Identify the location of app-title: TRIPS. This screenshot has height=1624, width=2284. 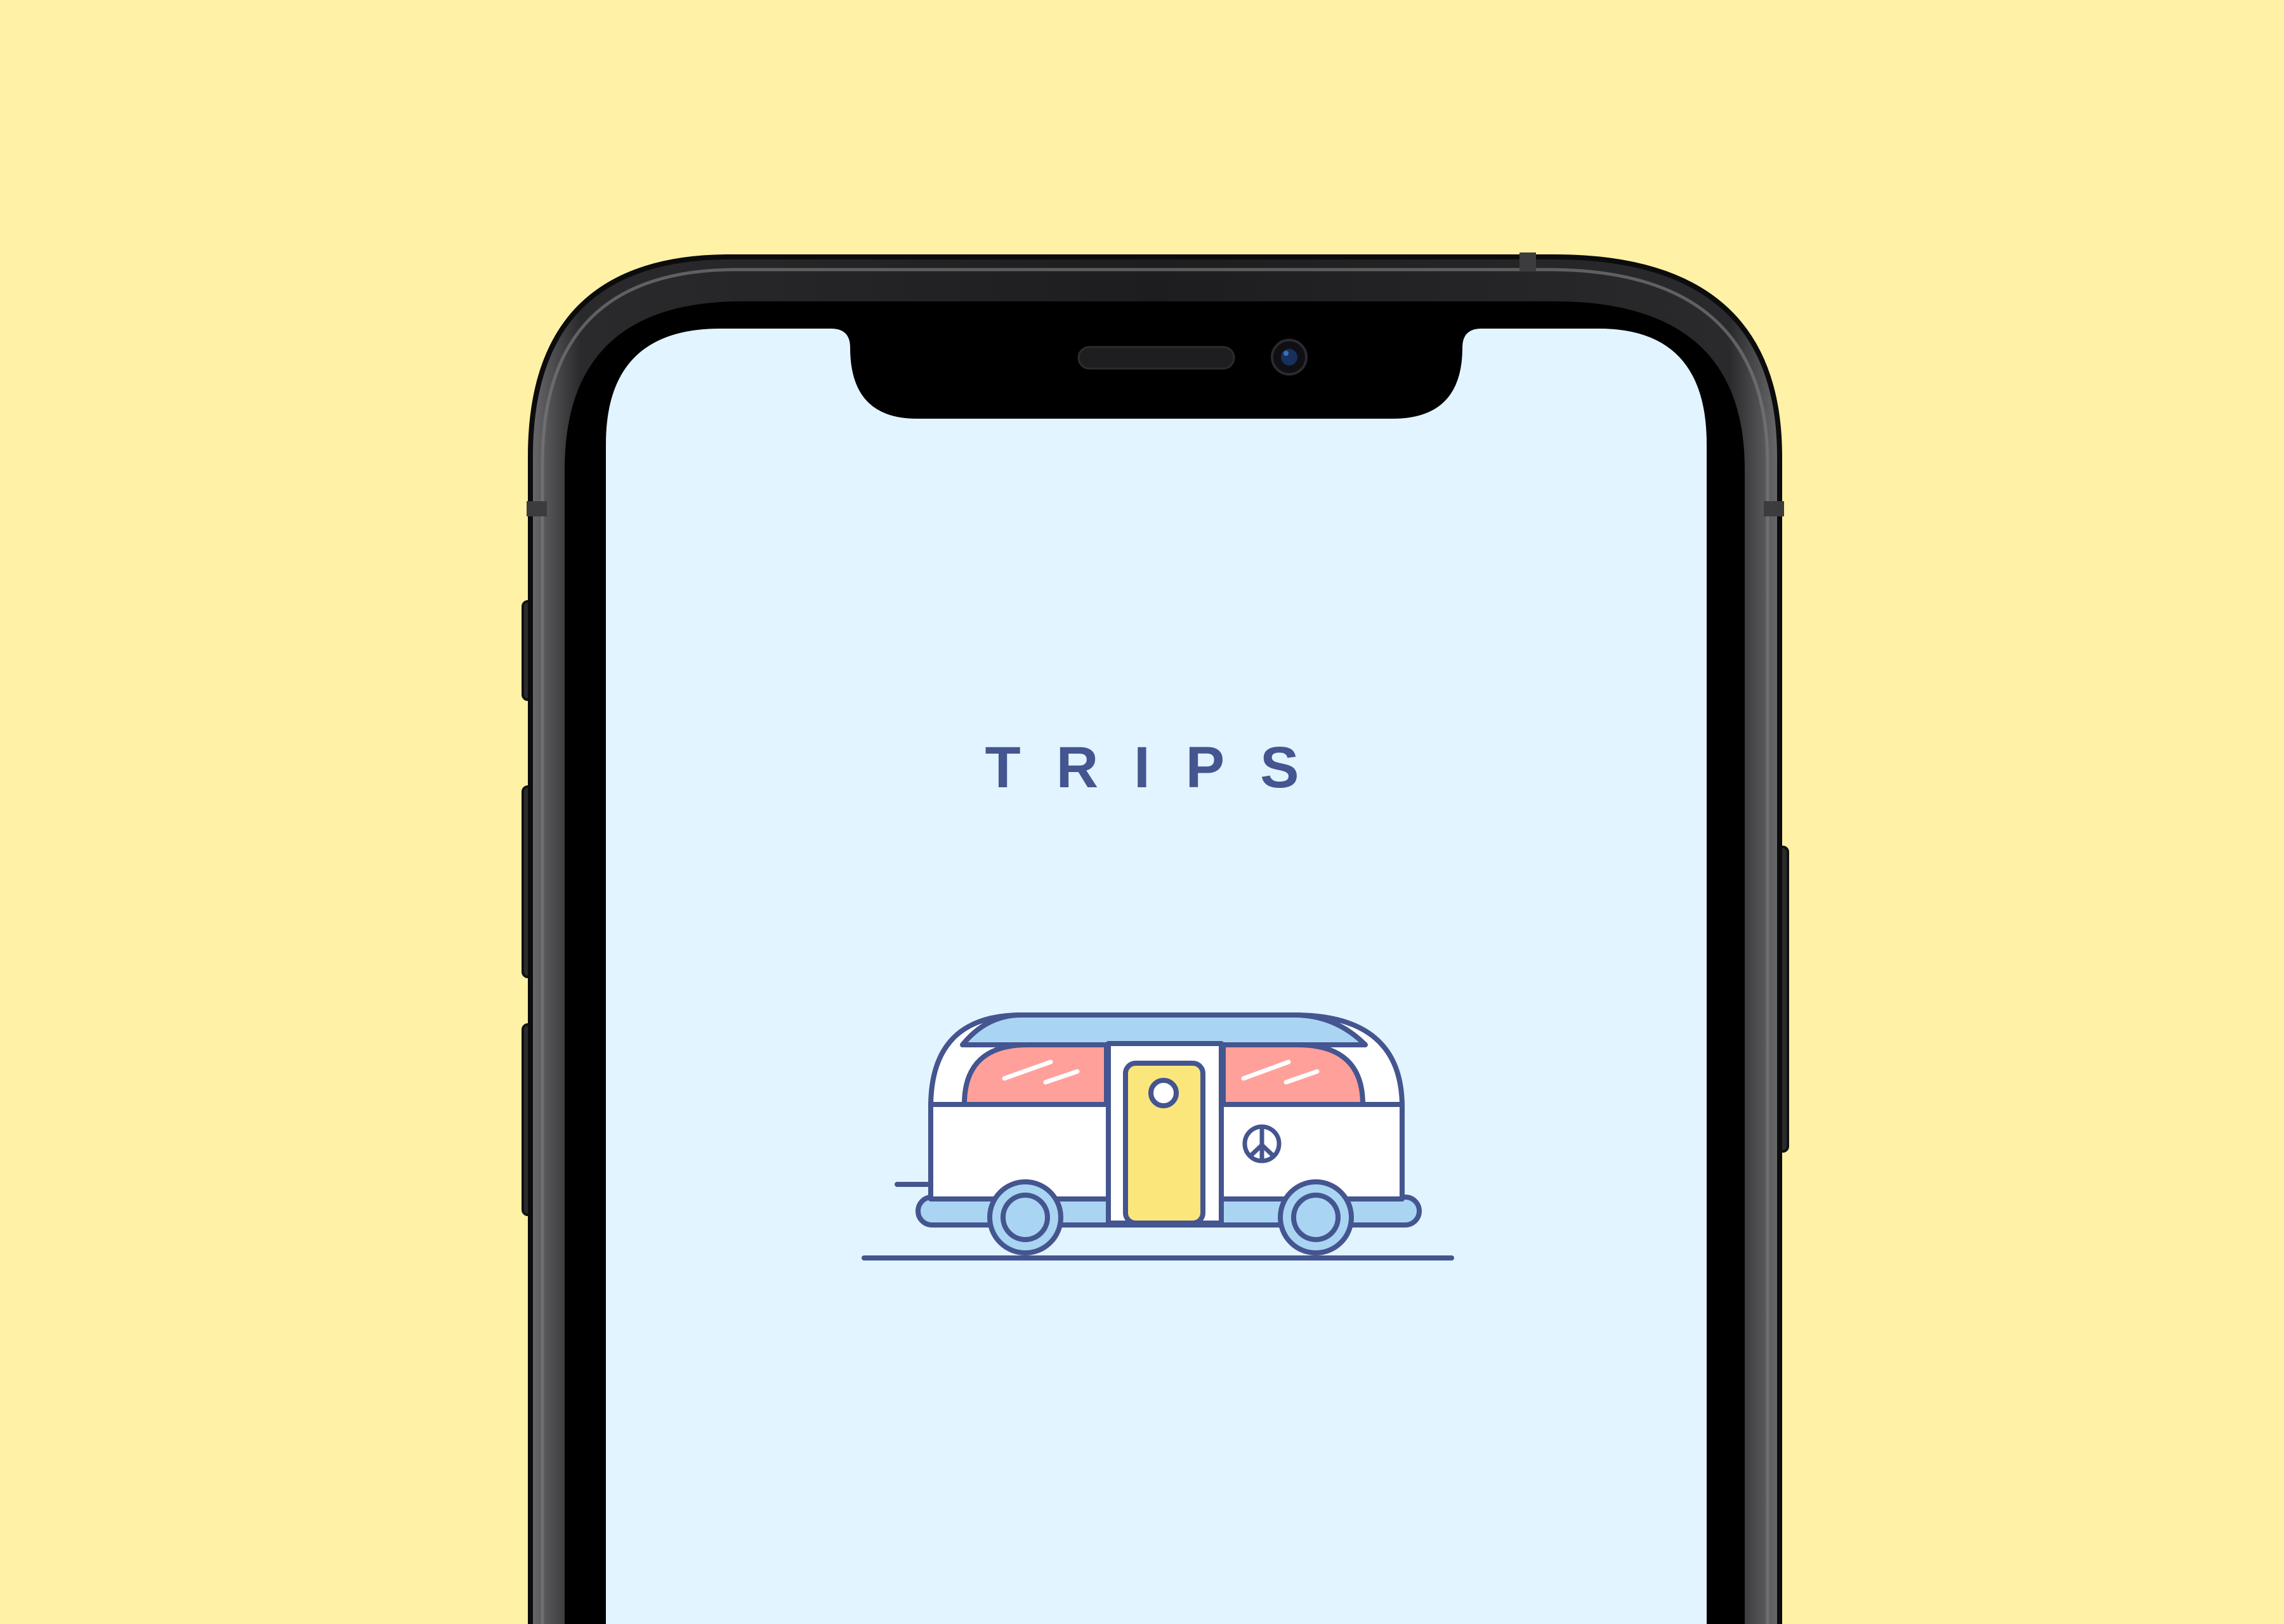
(1160, 768).